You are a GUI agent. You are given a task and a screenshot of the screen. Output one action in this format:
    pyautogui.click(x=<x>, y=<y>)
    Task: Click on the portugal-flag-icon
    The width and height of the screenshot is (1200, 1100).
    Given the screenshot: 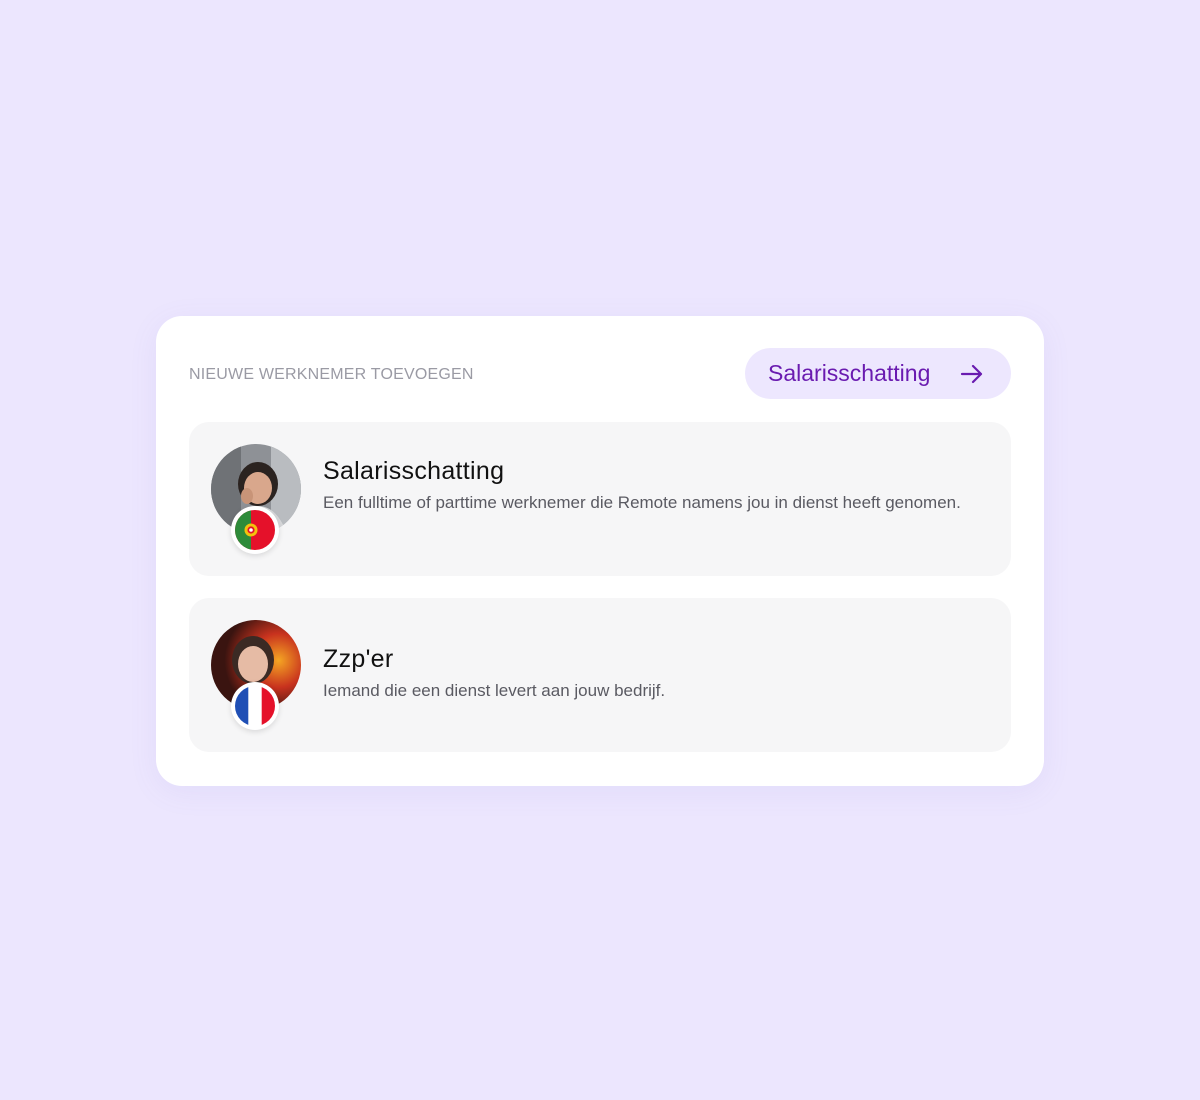 What is the action you would take?
    pyautogui.click(x=255, y=530)
    